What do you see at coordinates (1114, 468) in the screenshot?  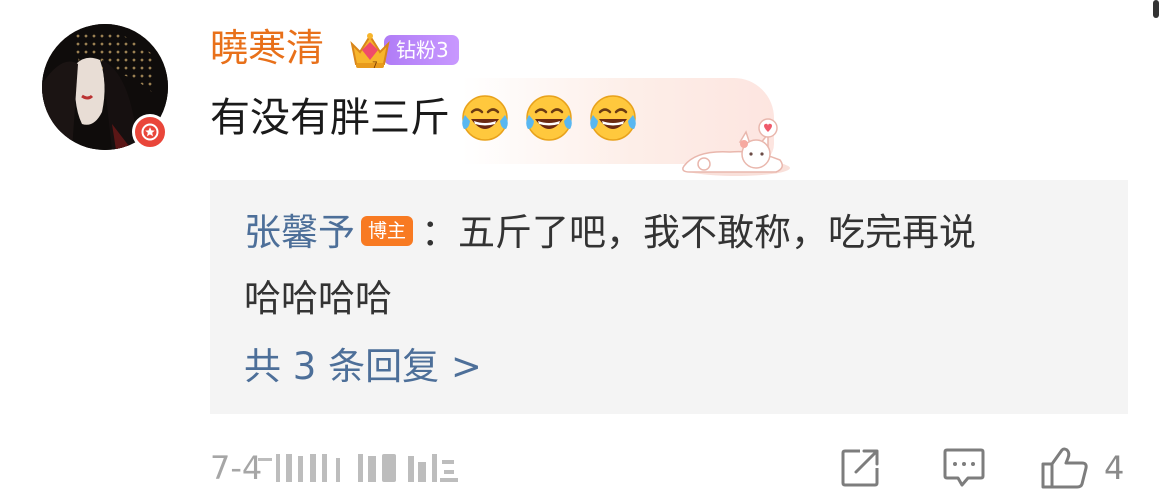 I see `like-count: 4` at bounding box center [1114, 468].